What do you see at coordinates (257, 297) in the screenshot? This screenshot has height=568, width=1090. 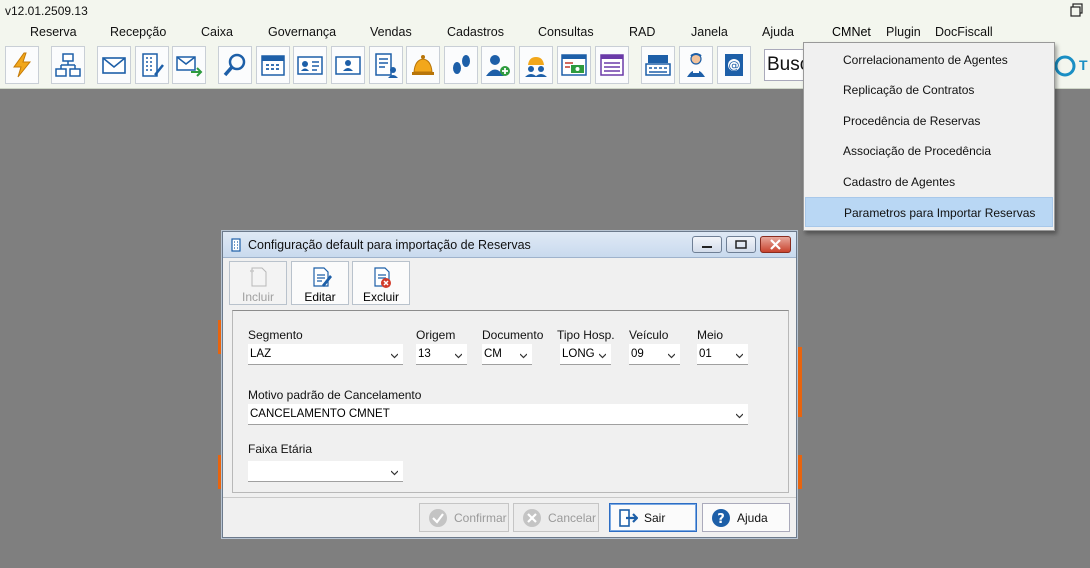 I see `incluir-label: Incluir` at bounding box center [257, 297].